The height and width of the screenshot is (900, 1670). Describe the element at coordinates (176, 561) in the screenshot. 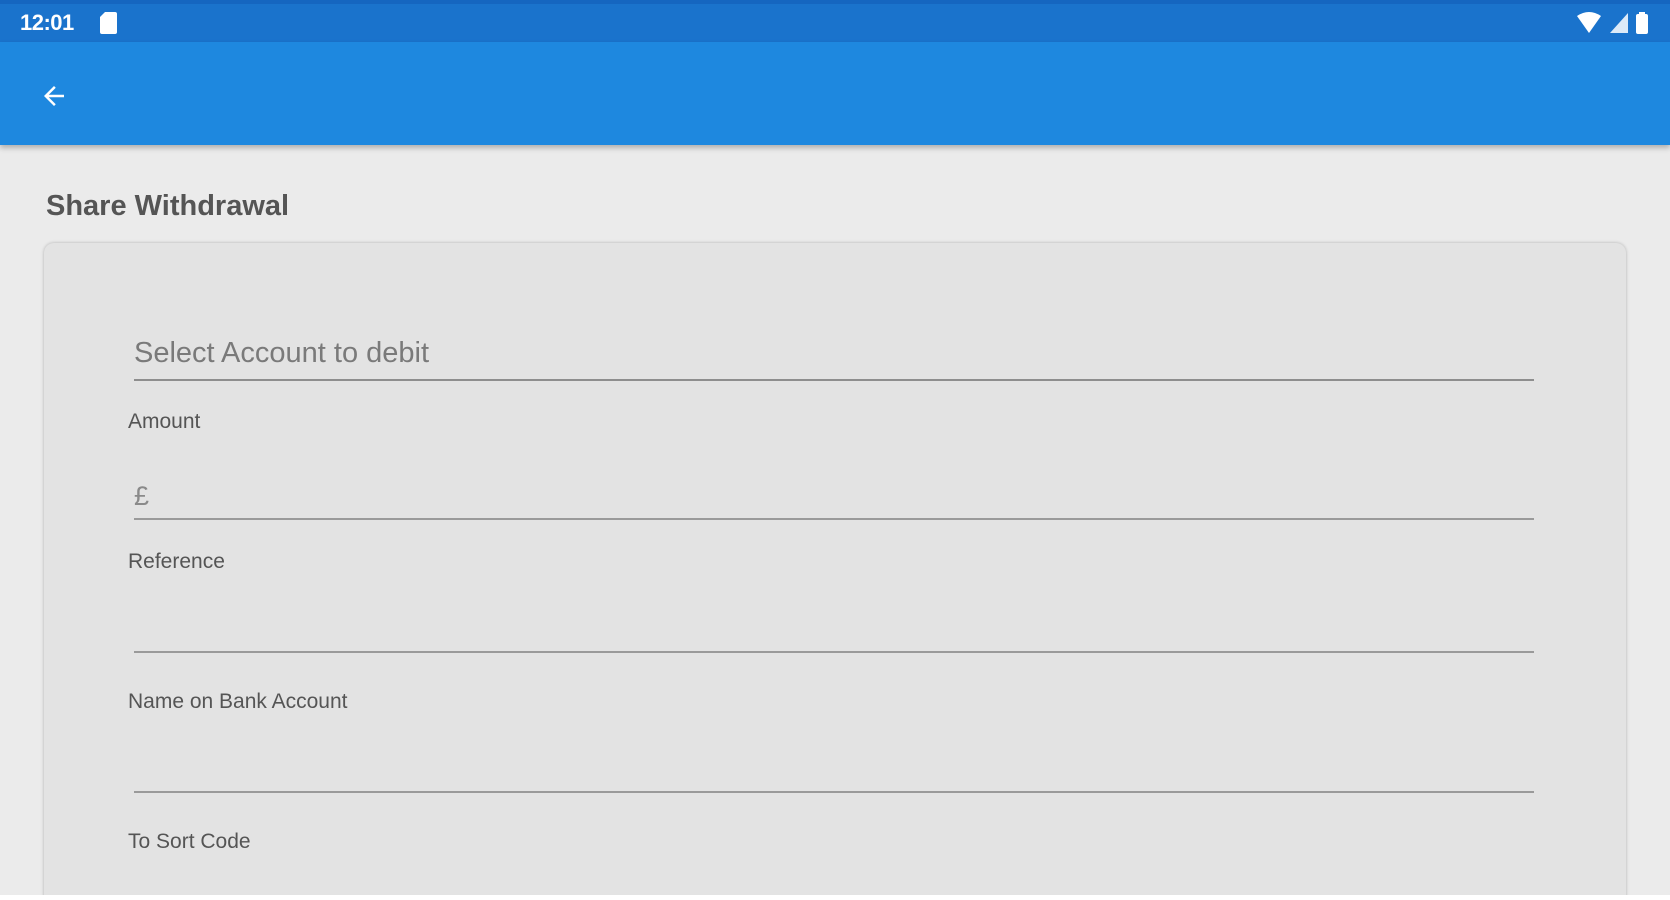

I see `reference-label: Reference` at that location.